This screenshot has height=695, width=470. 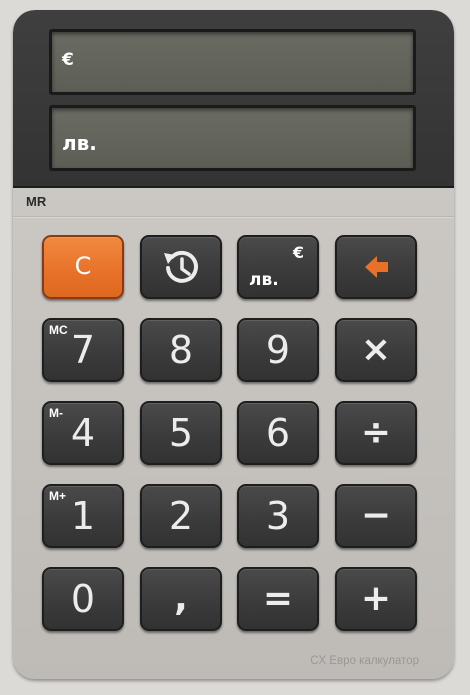 I want to click on digit-7-button: MC 7, so click(x=83, y=350).